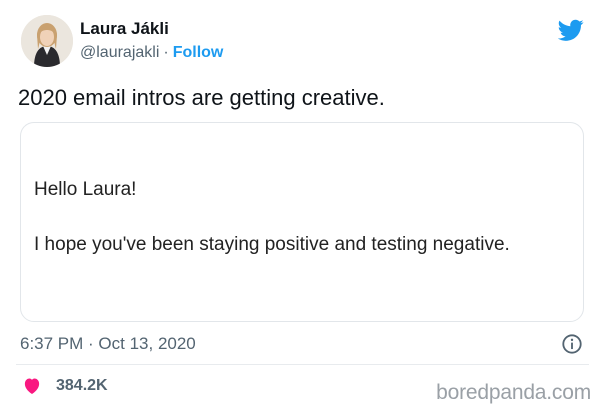 The width and height of the screenshot is (605, 412). I want to click on like-action: 384.2K, so click(65, 386).